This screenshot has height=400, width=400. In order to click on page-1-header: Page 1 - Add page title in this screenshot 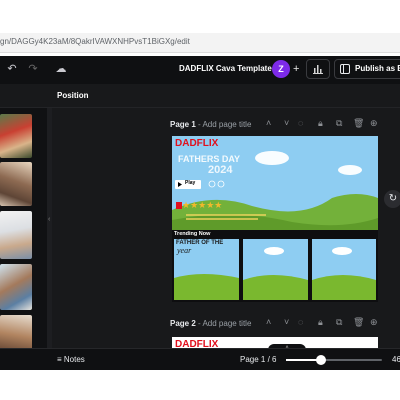, I will do `click(211, 124)`.